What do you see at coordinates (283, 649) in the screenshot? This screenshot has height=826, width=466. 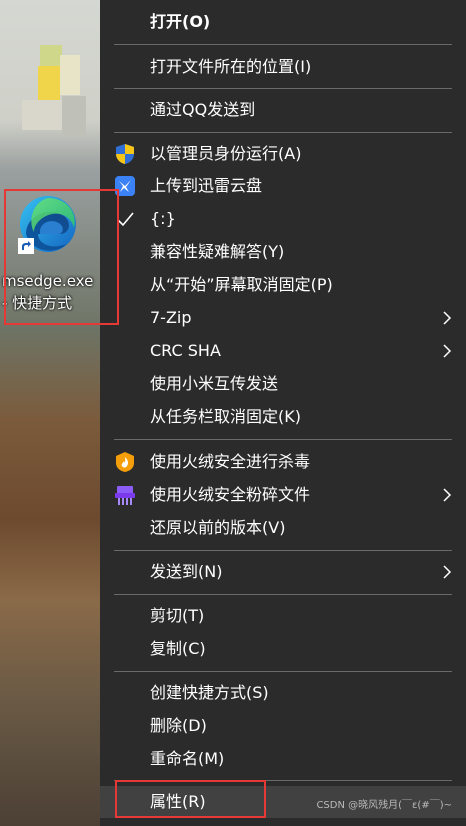 I see `menu-item-copy: 复制(C)` at bounding box center [283, 649].